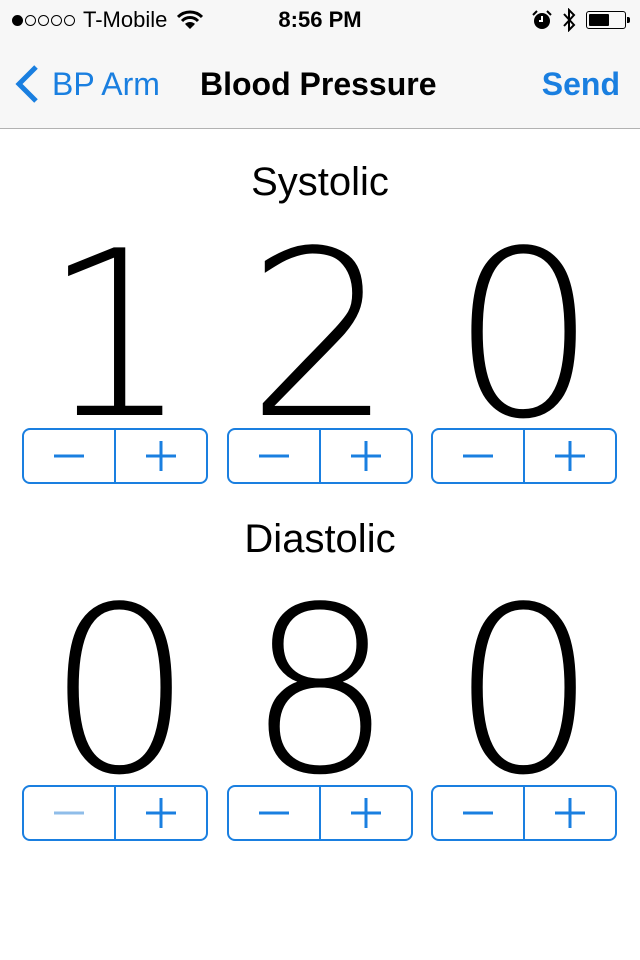 This screenshot has width=640, height=960. I want to click on status-bar: T-Mobile 8:56 PM, so click(320, 20).